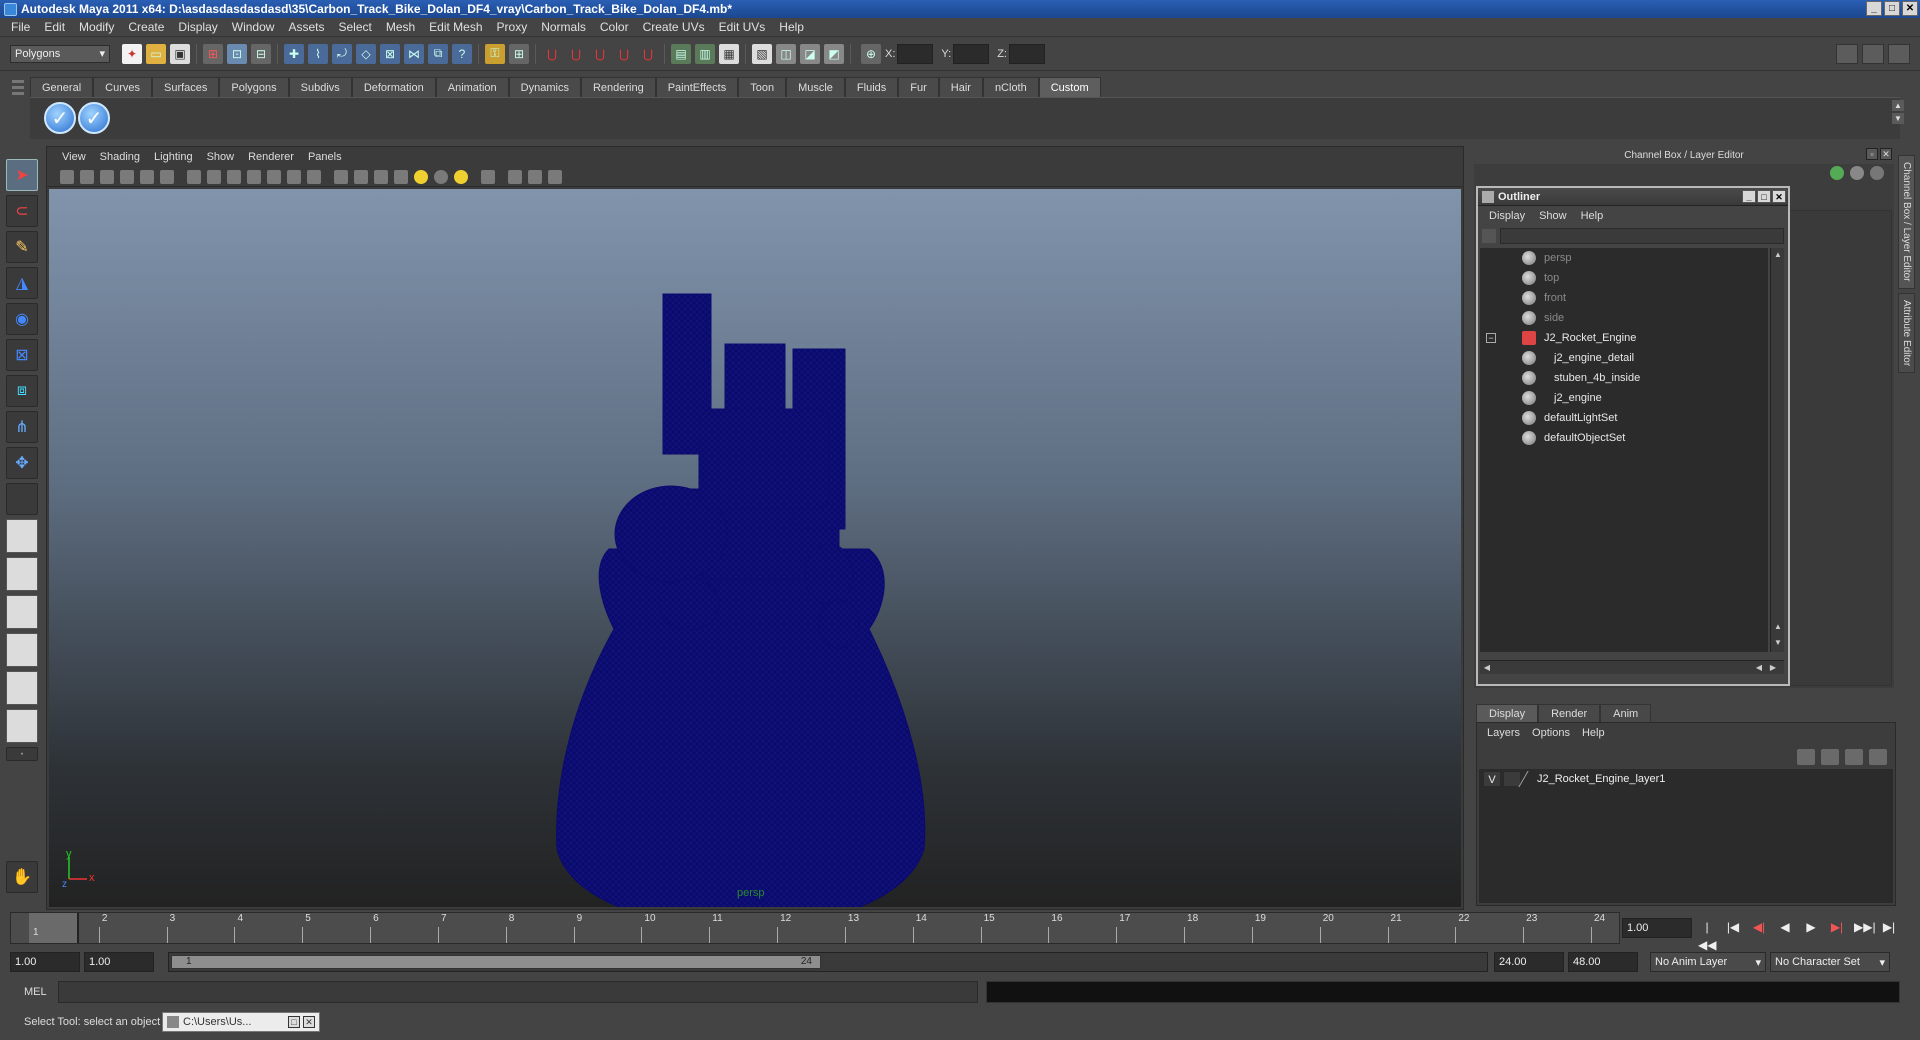  What do you see at coordinates (519, 53) in the screenshot?
I see `select-mask-icon: ⊞` at bounding box center [519, 53].